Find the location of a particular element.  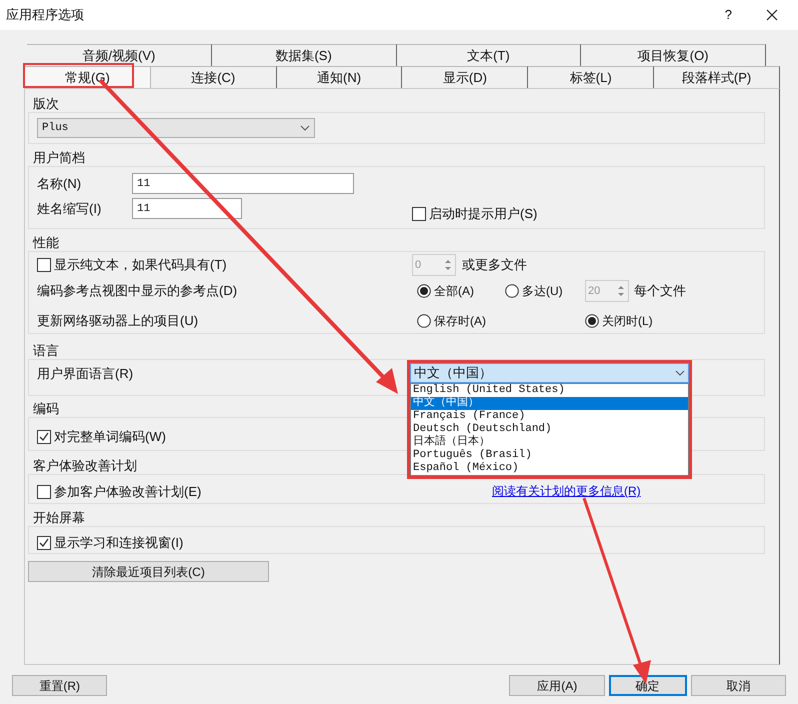

tab: 项目恢复(O) is located at coordinates (673, 55).